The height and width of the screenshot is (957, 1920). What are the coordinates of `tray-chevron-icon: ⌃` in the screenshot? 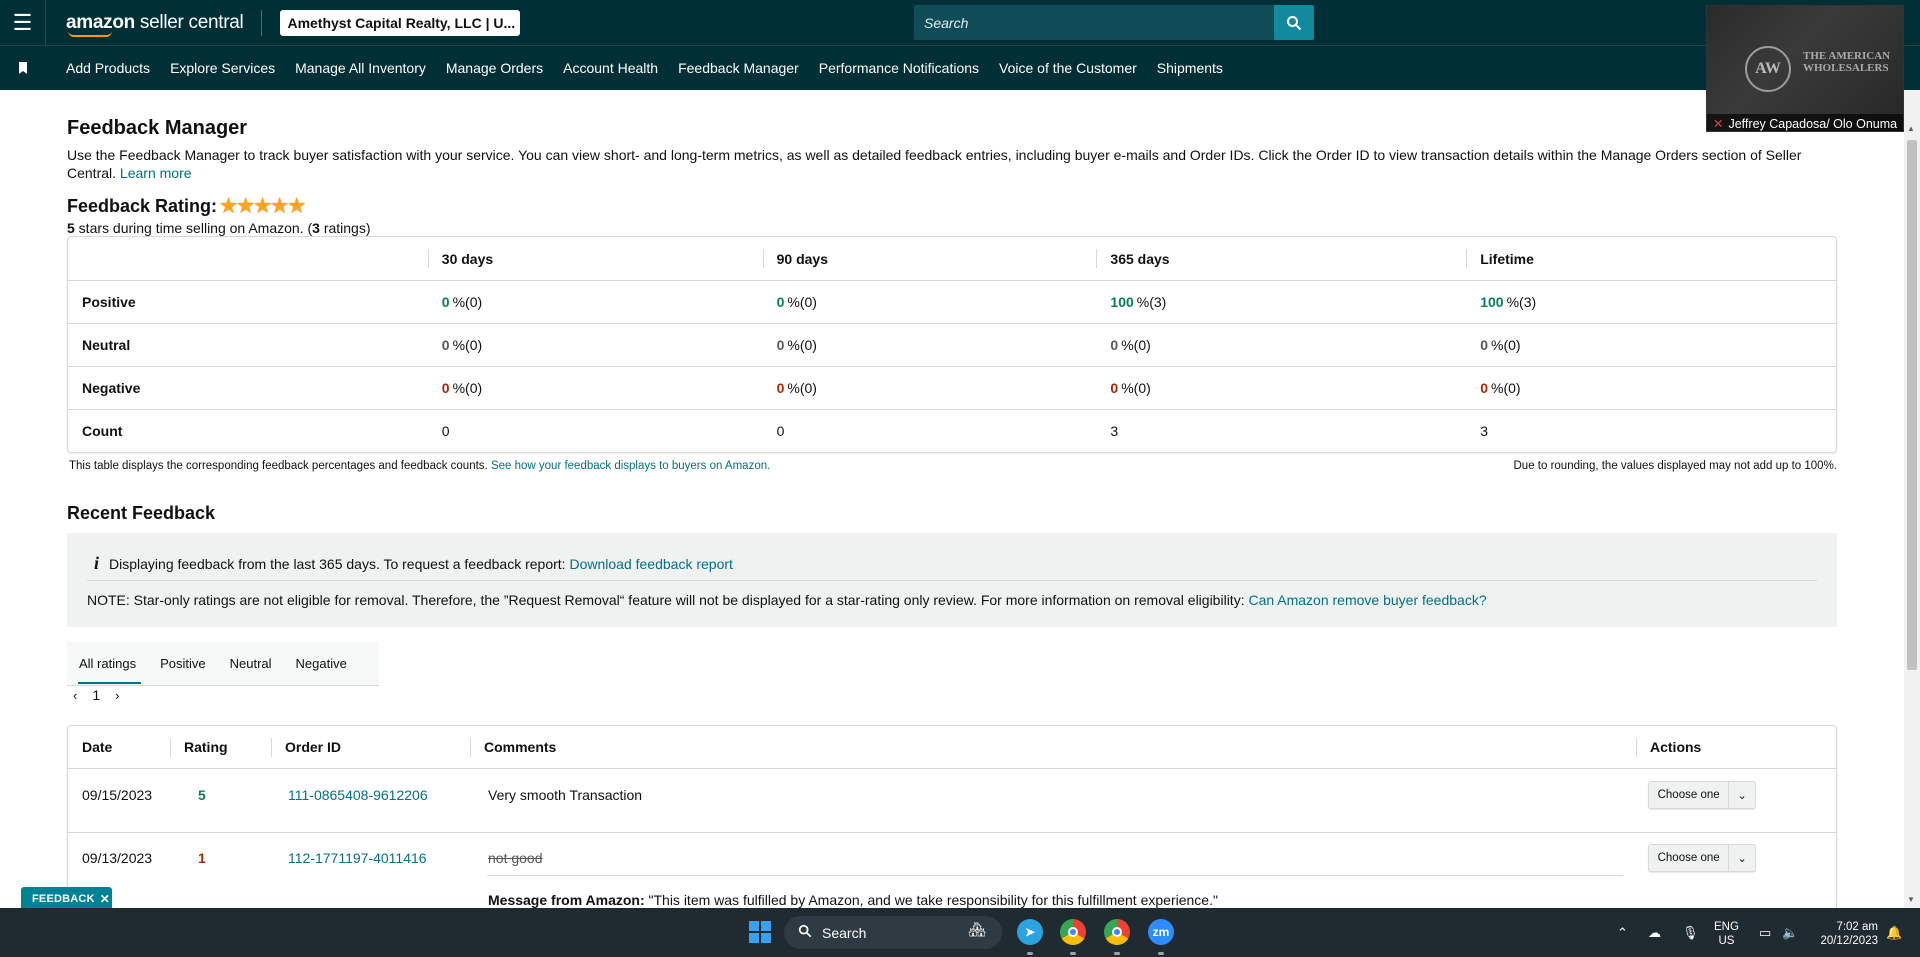 It's located at (1622, 932).